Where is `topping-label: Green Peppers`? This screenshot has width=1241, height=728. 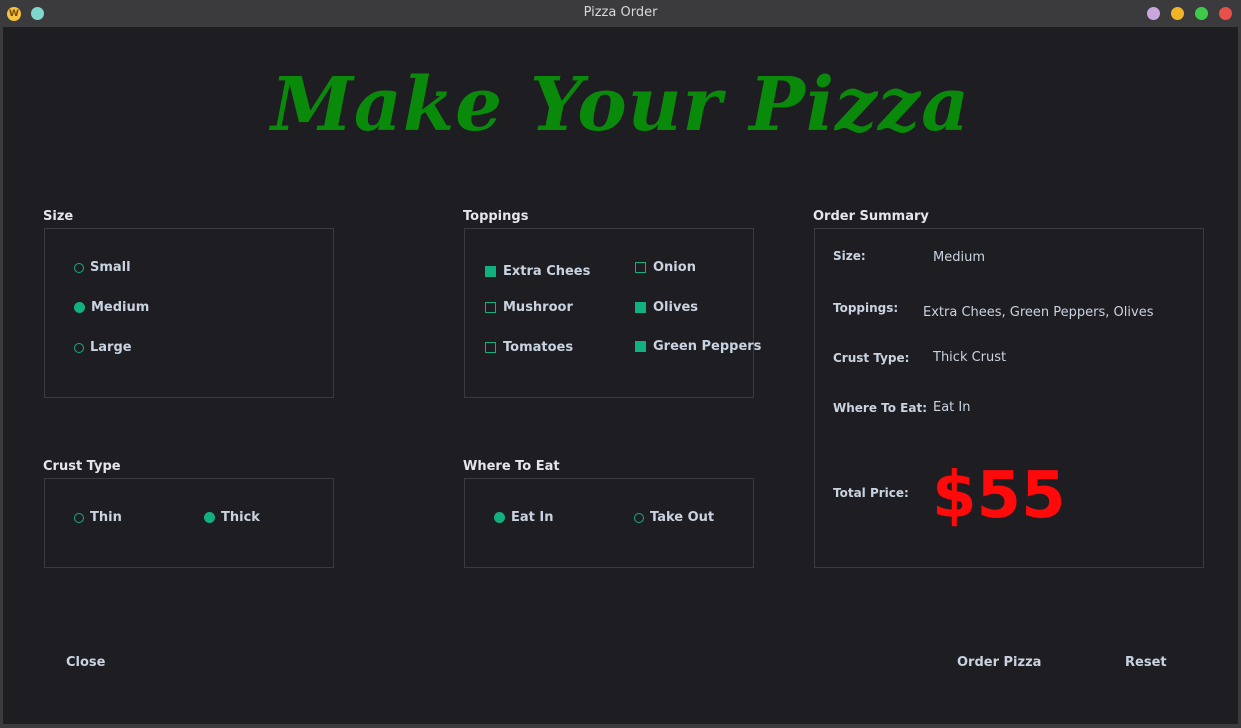 topping-label: Green Peppers is located at coordinates (707, 346).